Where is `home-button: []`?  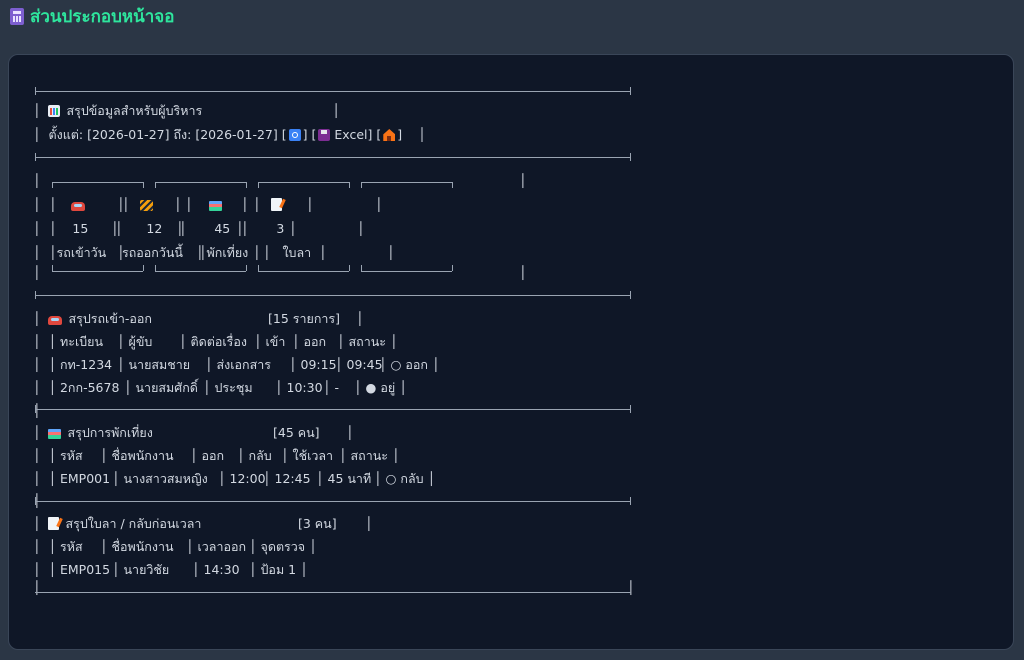
home-button: [] is located at coordinates (389, 134).